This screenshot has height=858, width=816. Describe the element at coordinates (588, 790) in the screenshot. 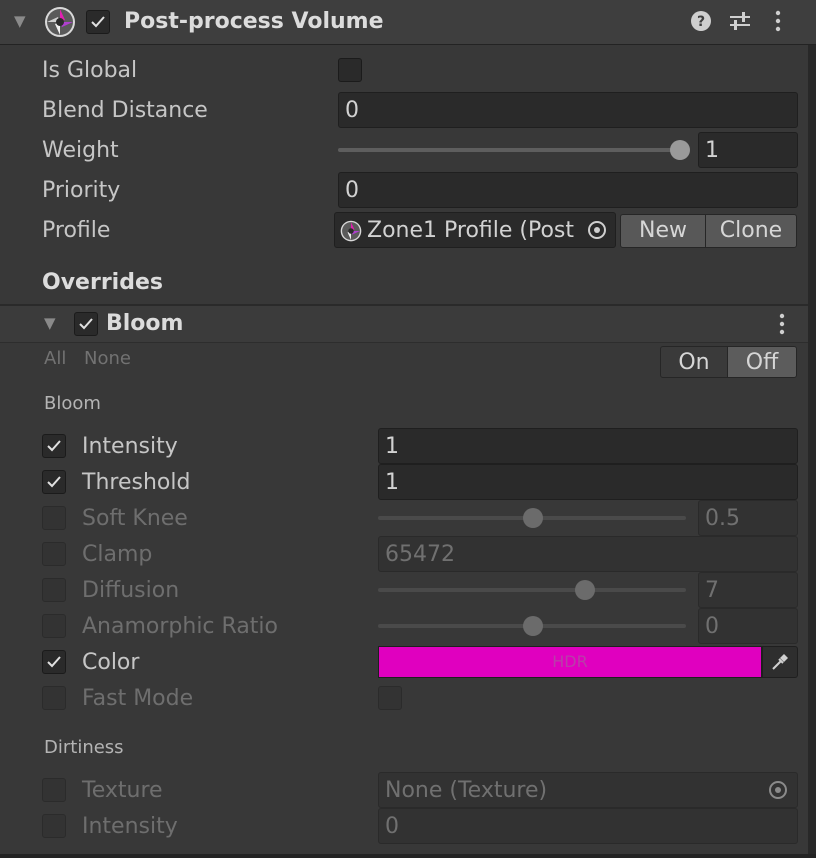

I see `dirt-texture-field: None (Texture)` at that location.